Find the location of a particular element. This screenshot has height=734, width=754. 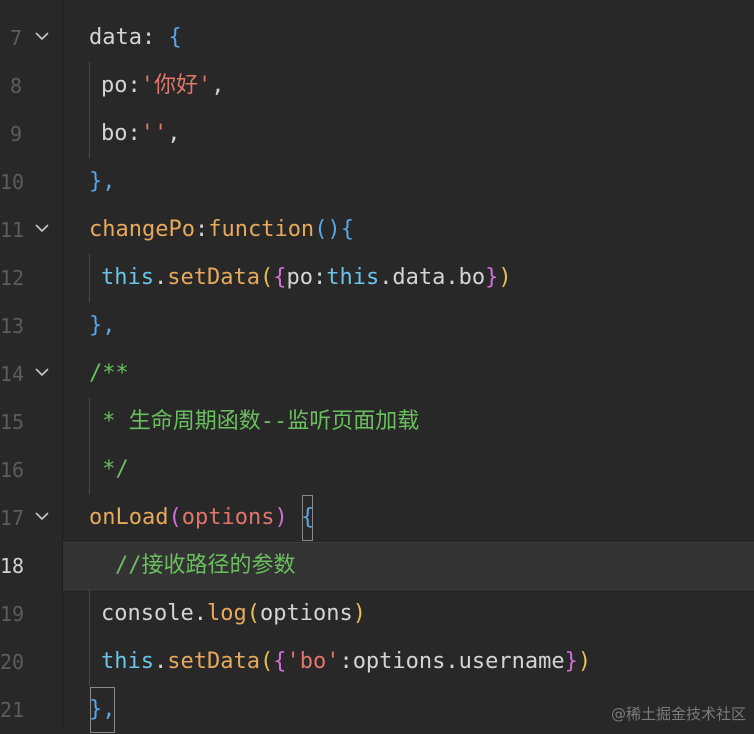

watermark: @稀土掘金技术社区 is located at coordinates (678, 714).